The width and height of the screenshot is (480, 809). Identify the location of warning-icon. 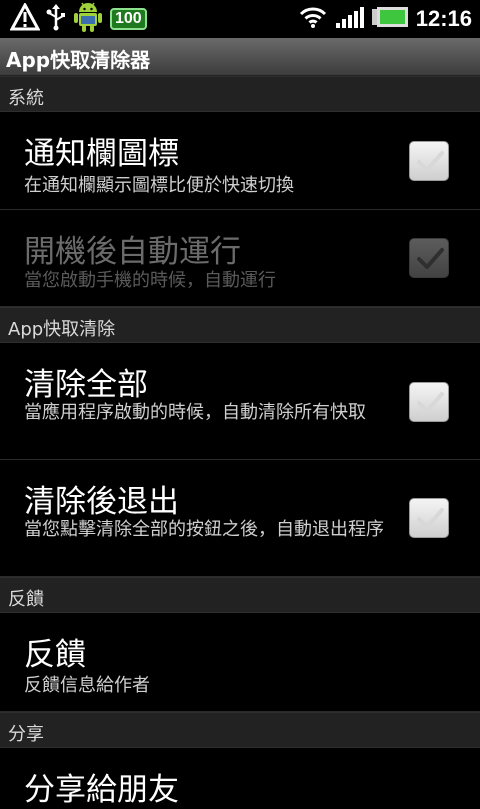
(25, 18).